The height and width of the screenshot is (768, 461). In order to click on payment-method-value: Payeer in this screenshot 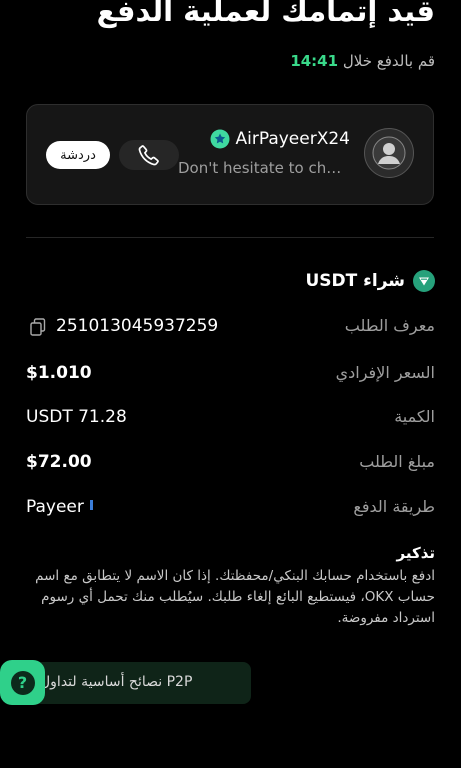, I will do `click(59, 507)`.